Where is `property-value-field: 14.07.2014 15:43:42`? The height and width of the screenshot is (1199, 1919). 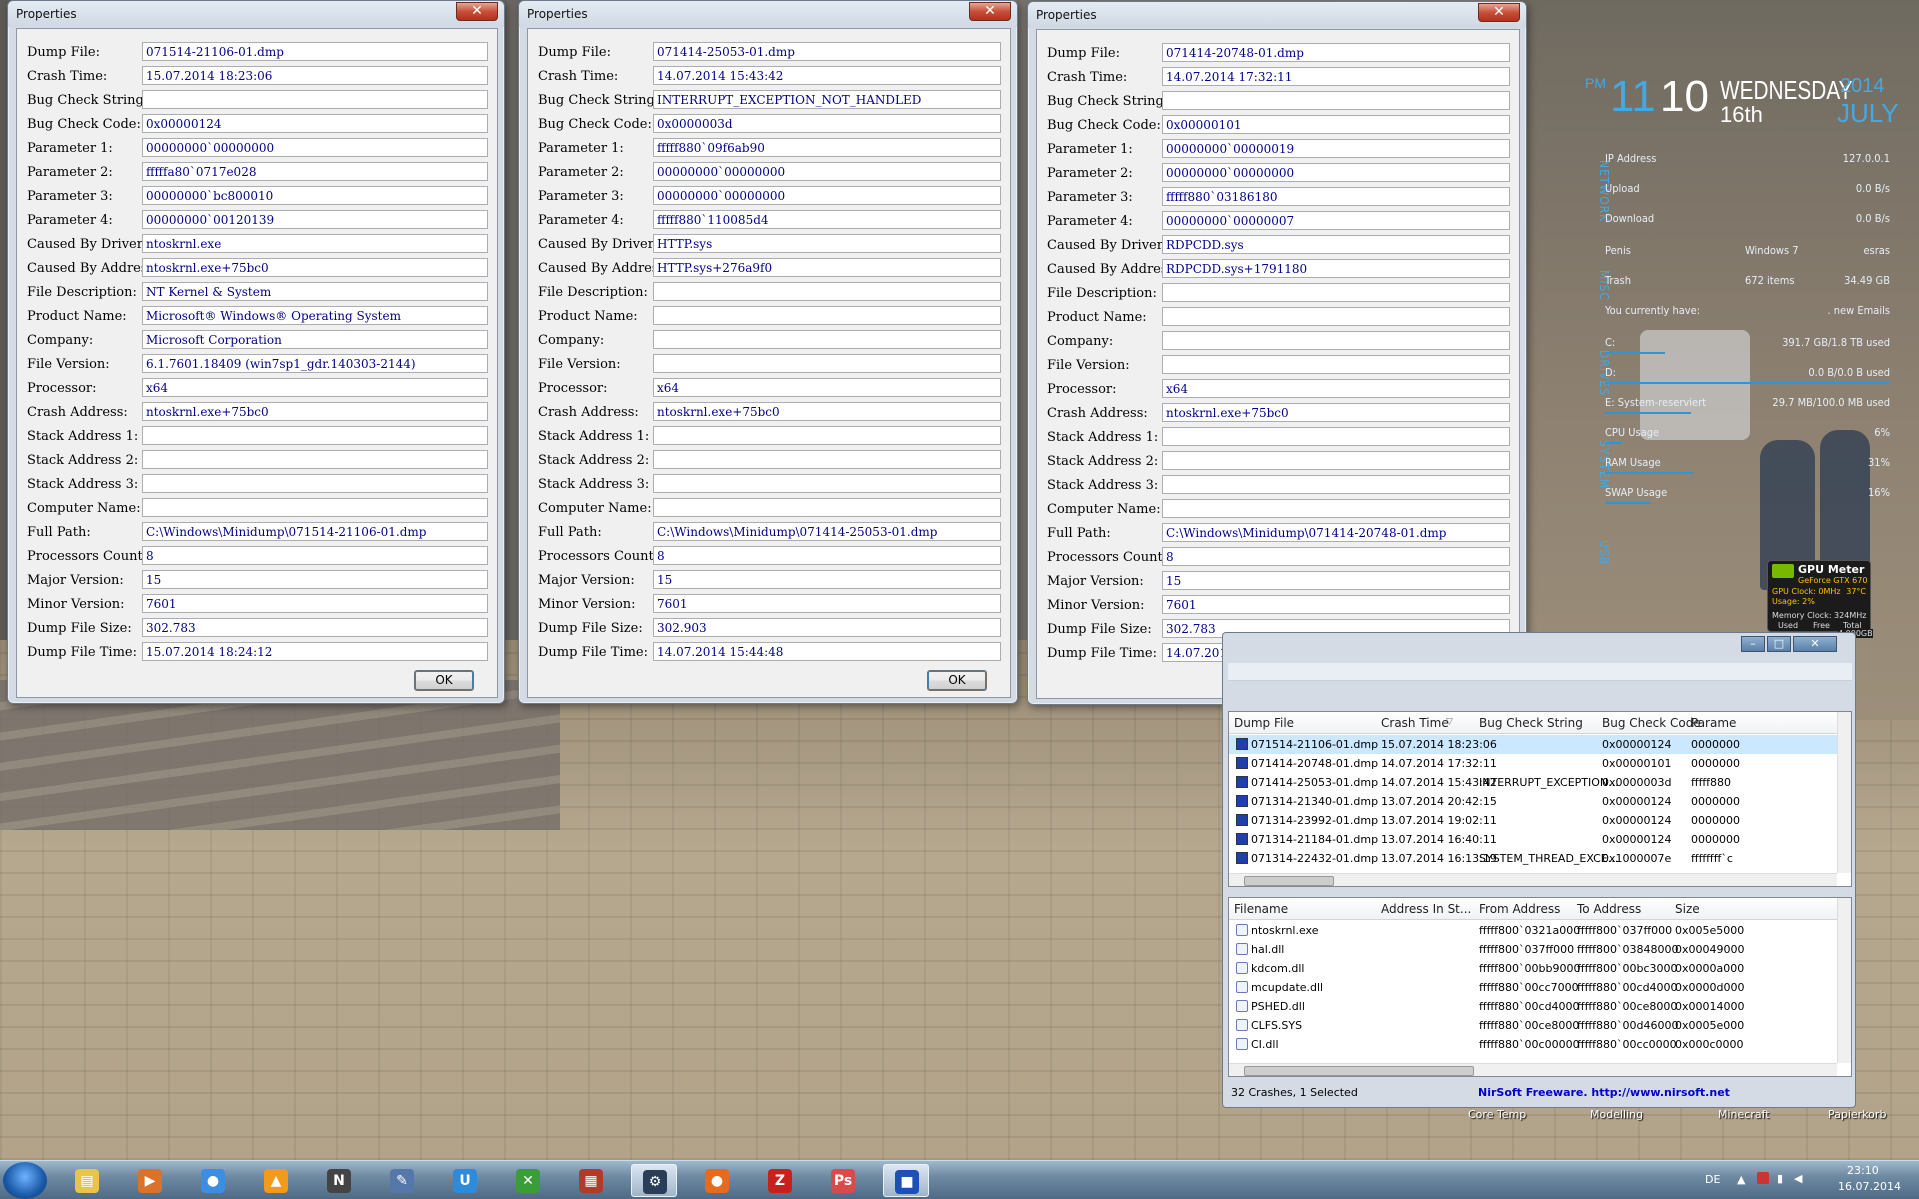
property-value-field: 14.07.2014 15:43:42 is located at coordinates (827, 75).